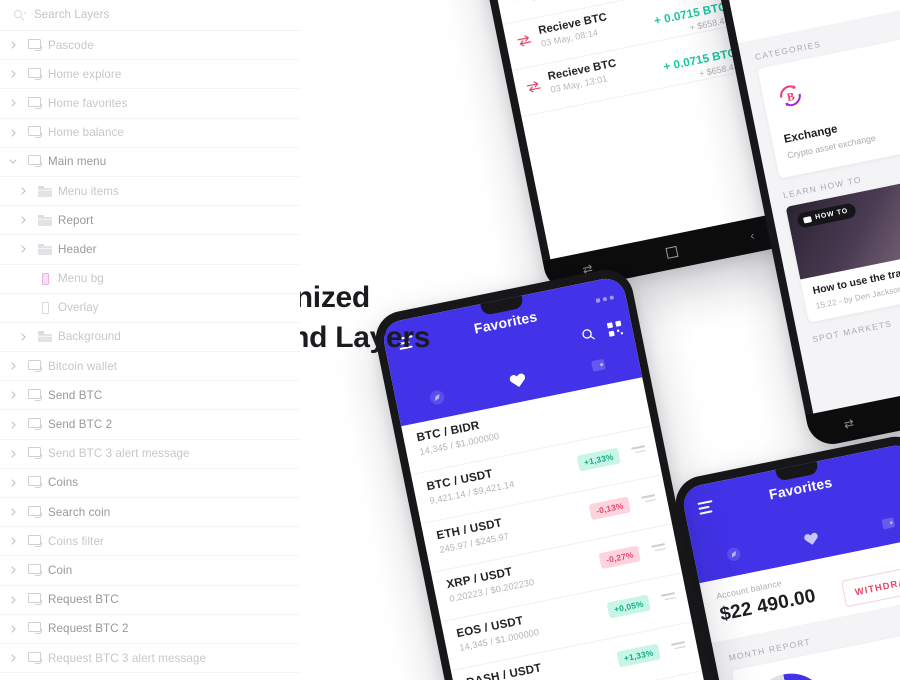  Describe the element at coordinates (150, 629) in the screenshot. I see `layer-row-request-btc-2: Request BTC 2` at that location.